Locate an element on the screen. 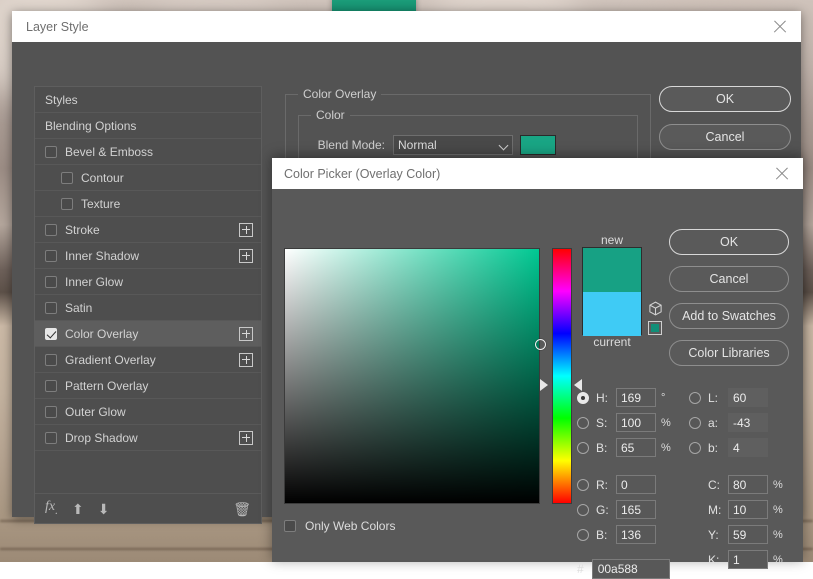 The image size is (813, 579). trash-icon: 🗑 is located at coordinates (242, 509).